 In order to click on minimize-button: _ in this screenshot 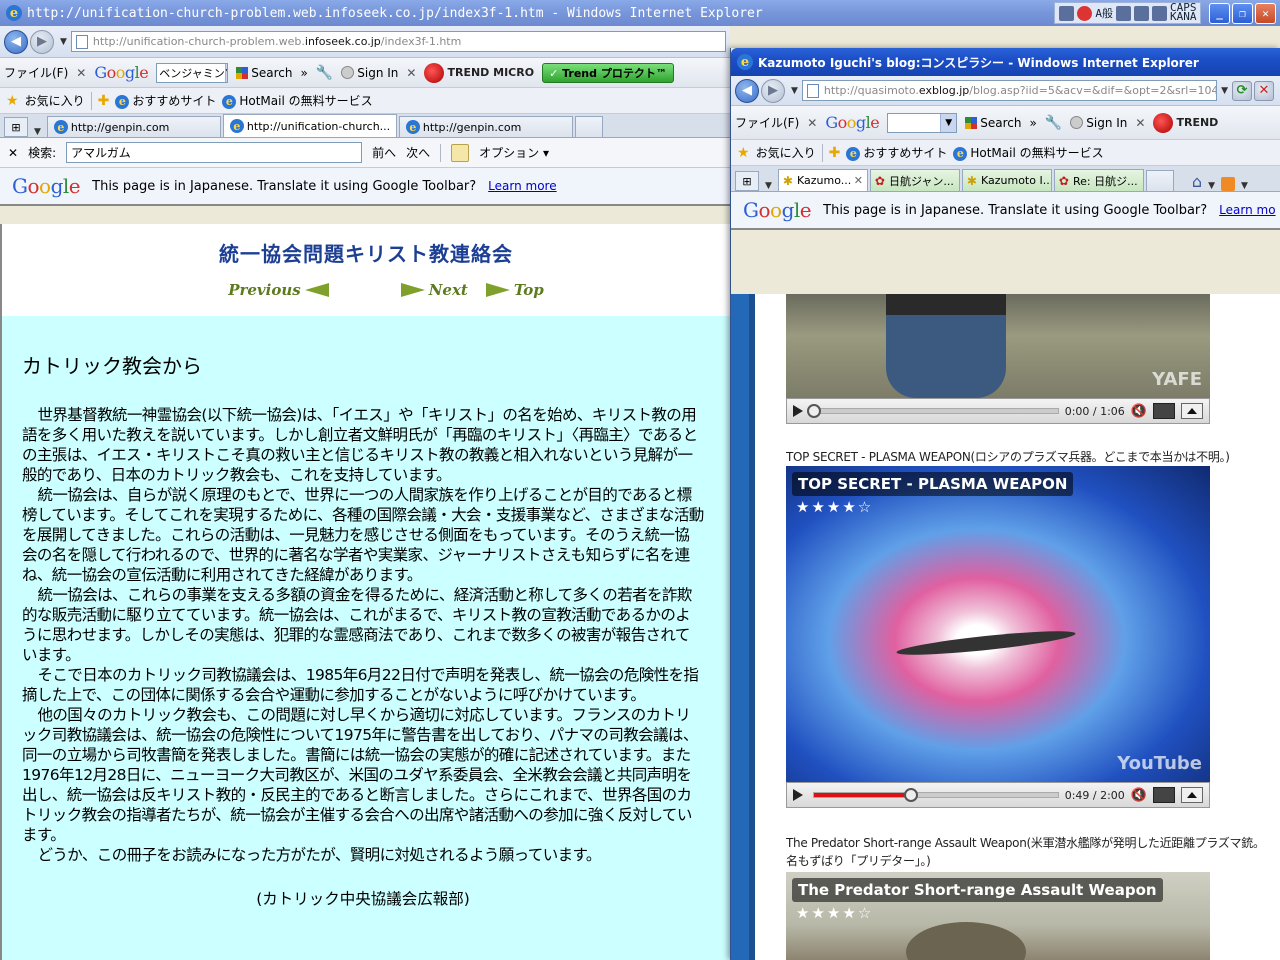, I will do `click(1219, 13)`.